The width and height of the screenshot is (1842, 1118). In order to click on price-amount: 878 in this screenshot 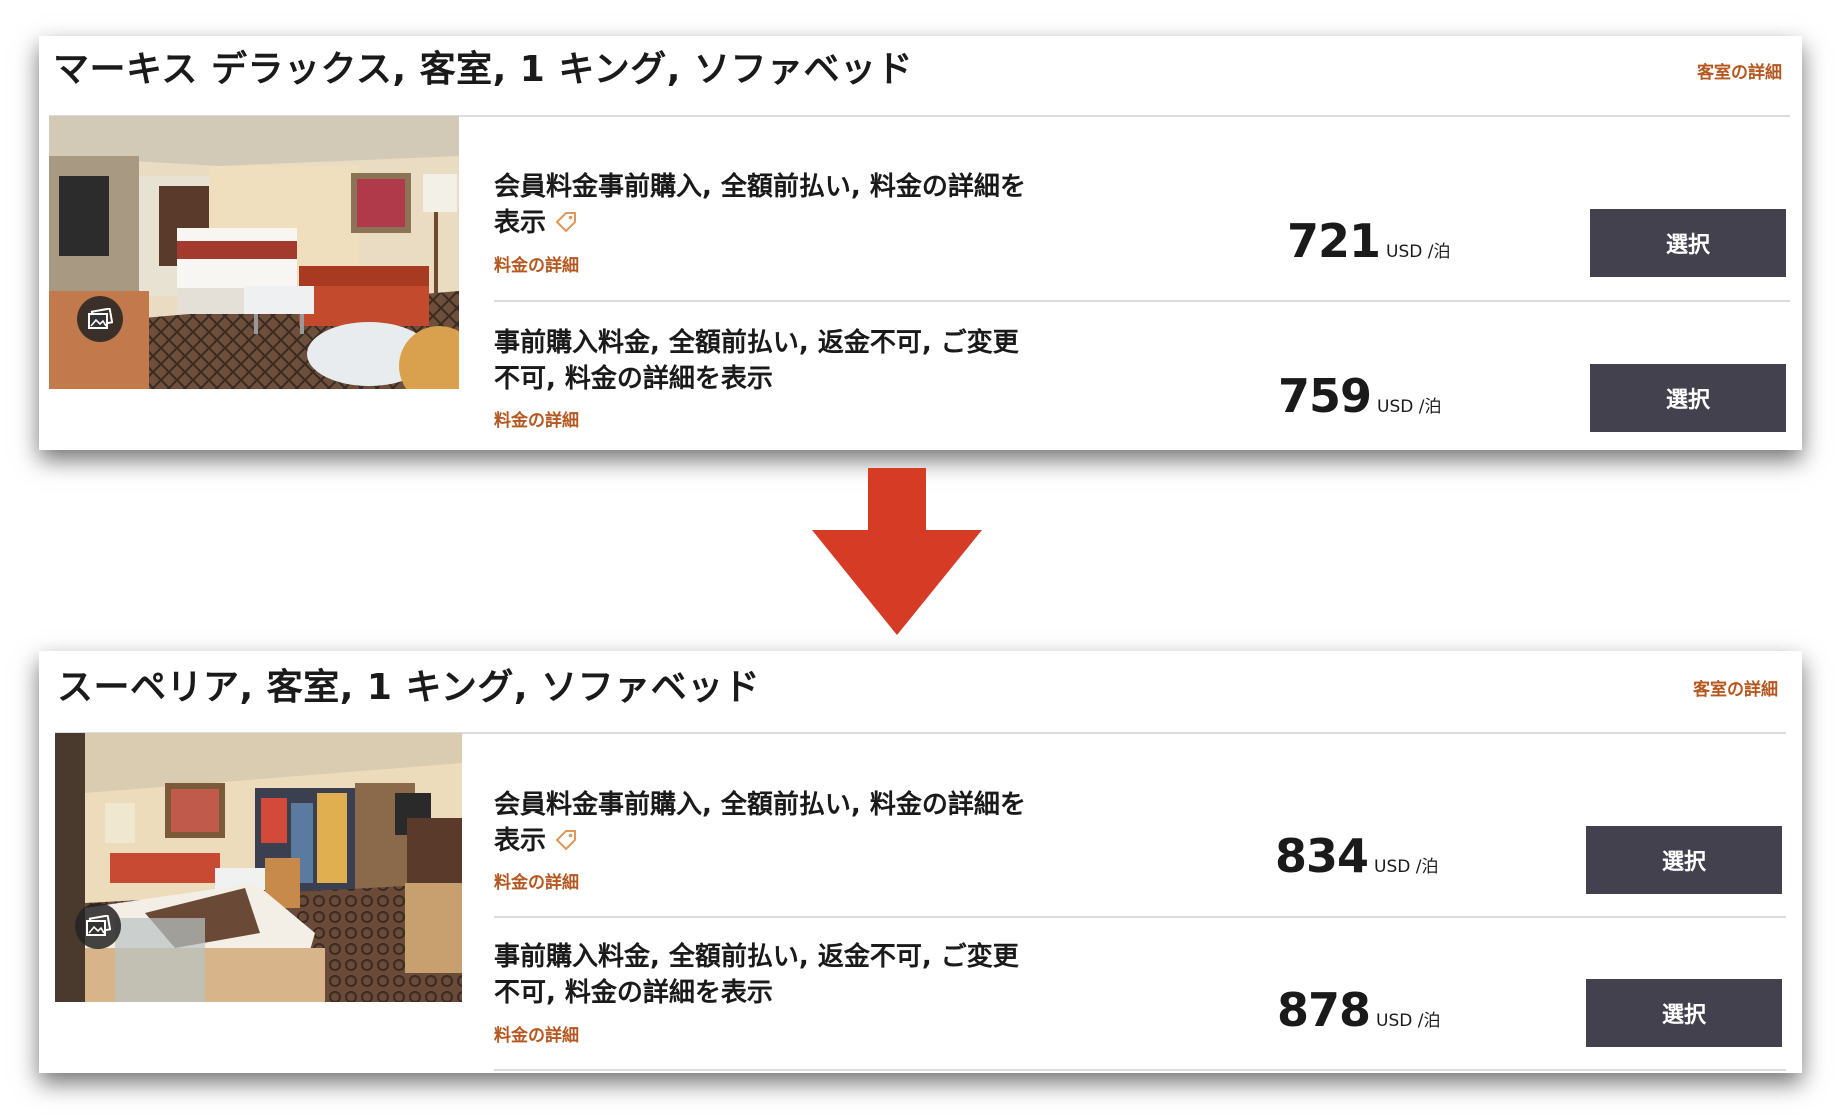, I will do `click(1324, 1010)`.